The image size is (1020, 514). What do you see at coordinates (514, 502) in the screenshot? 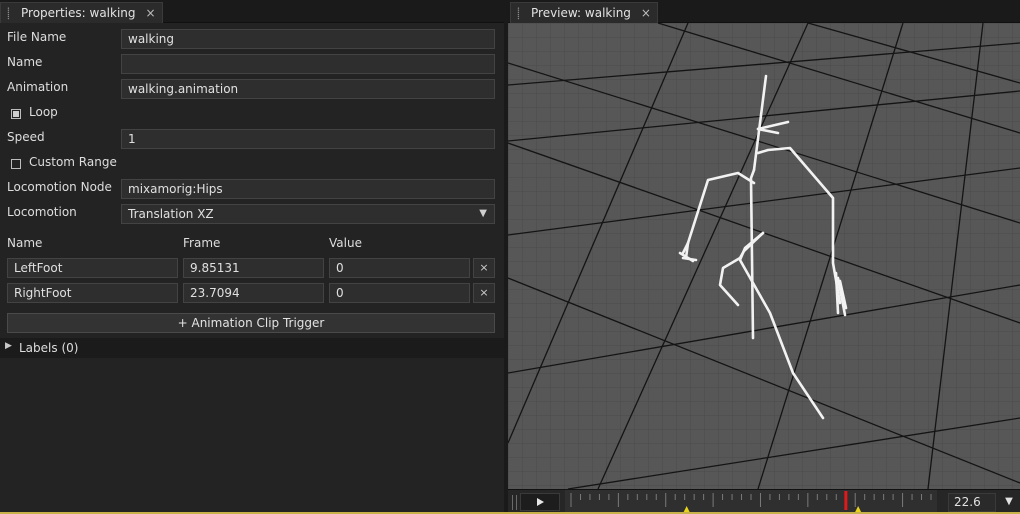
I see `grip-icon` at bounding box center [514, 502].